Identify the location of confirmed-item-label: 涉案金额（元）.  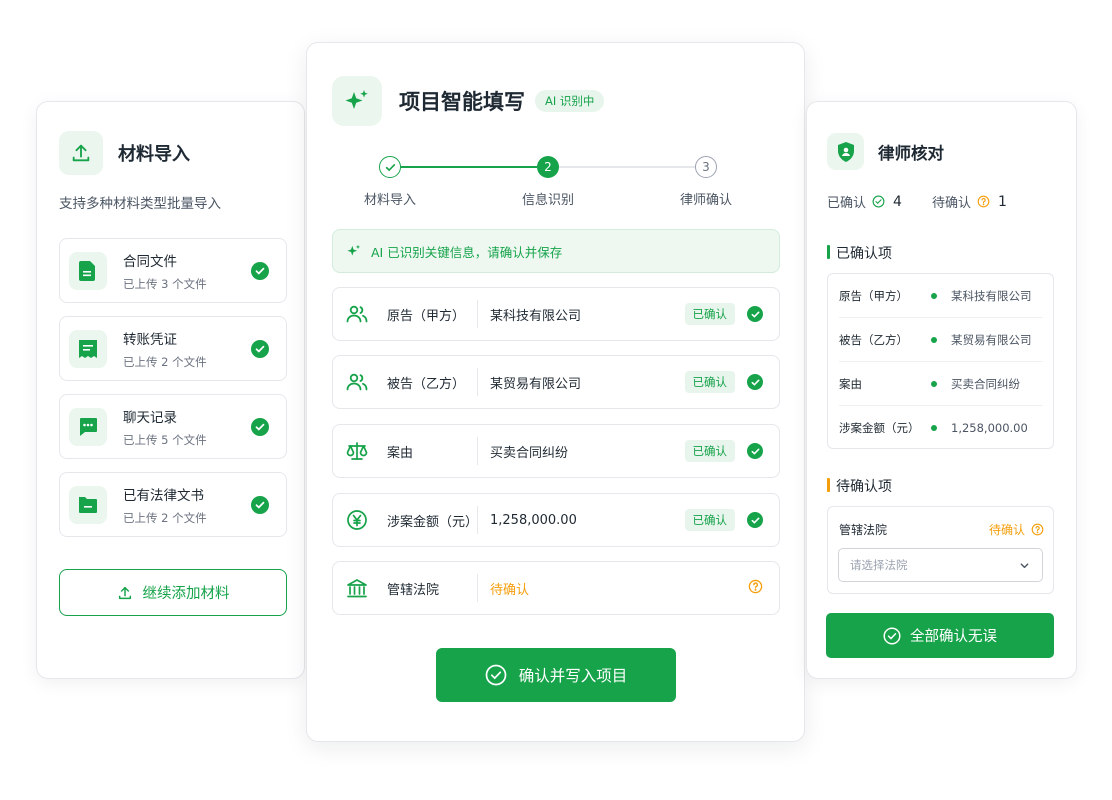
(879, 428).